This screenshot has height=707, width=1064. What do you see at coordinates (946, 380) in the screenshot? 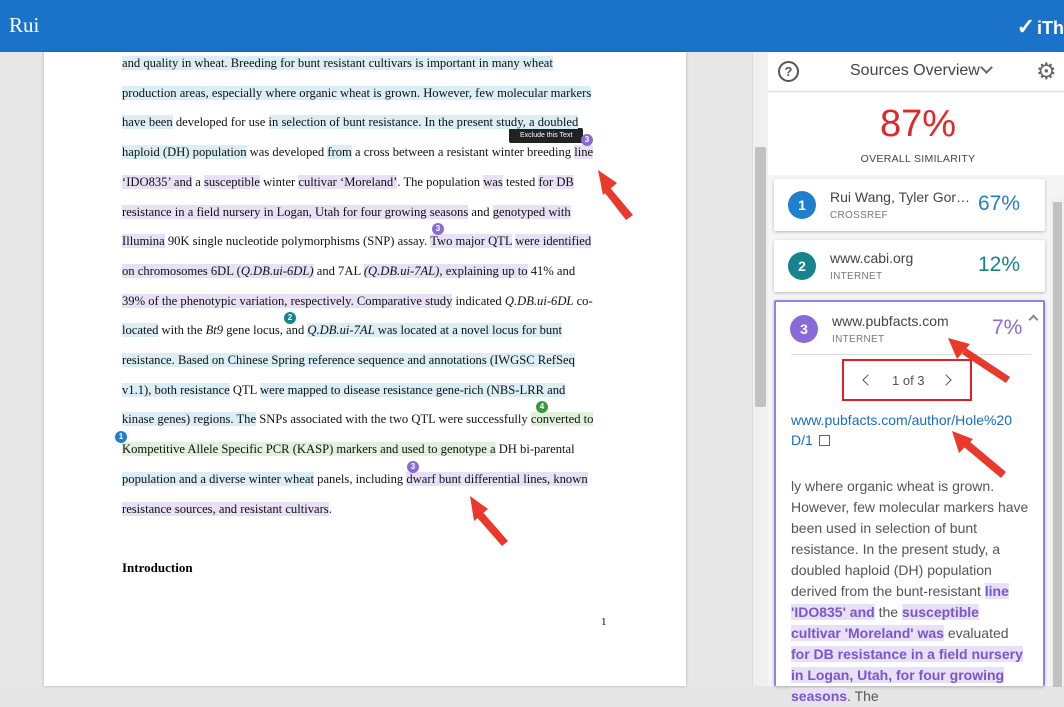
I see `chevron-right-icon` at bounding box center [946, 380].